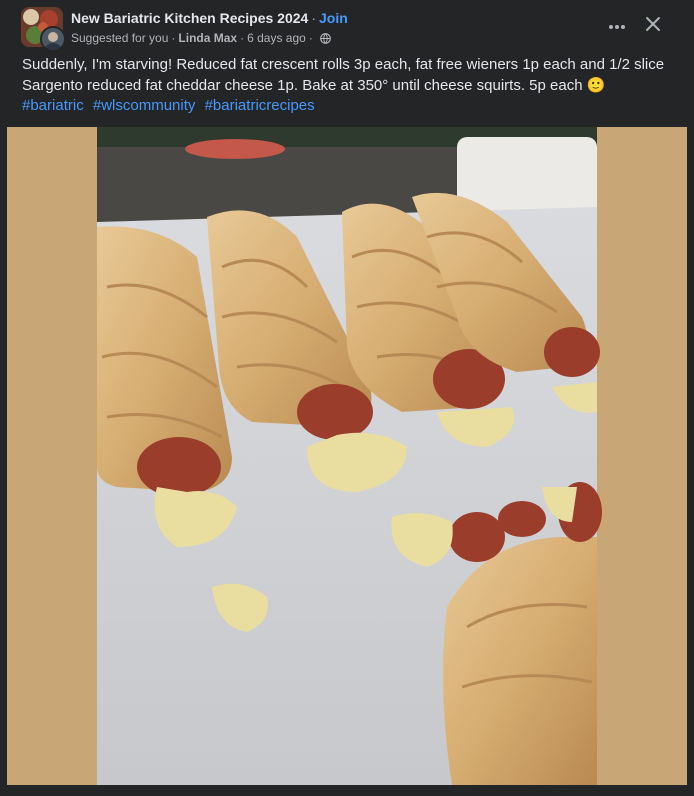  I want to click on group-title-line: New Bariatric Kitchen Recipes 2024 · Join, so click(209, 18).